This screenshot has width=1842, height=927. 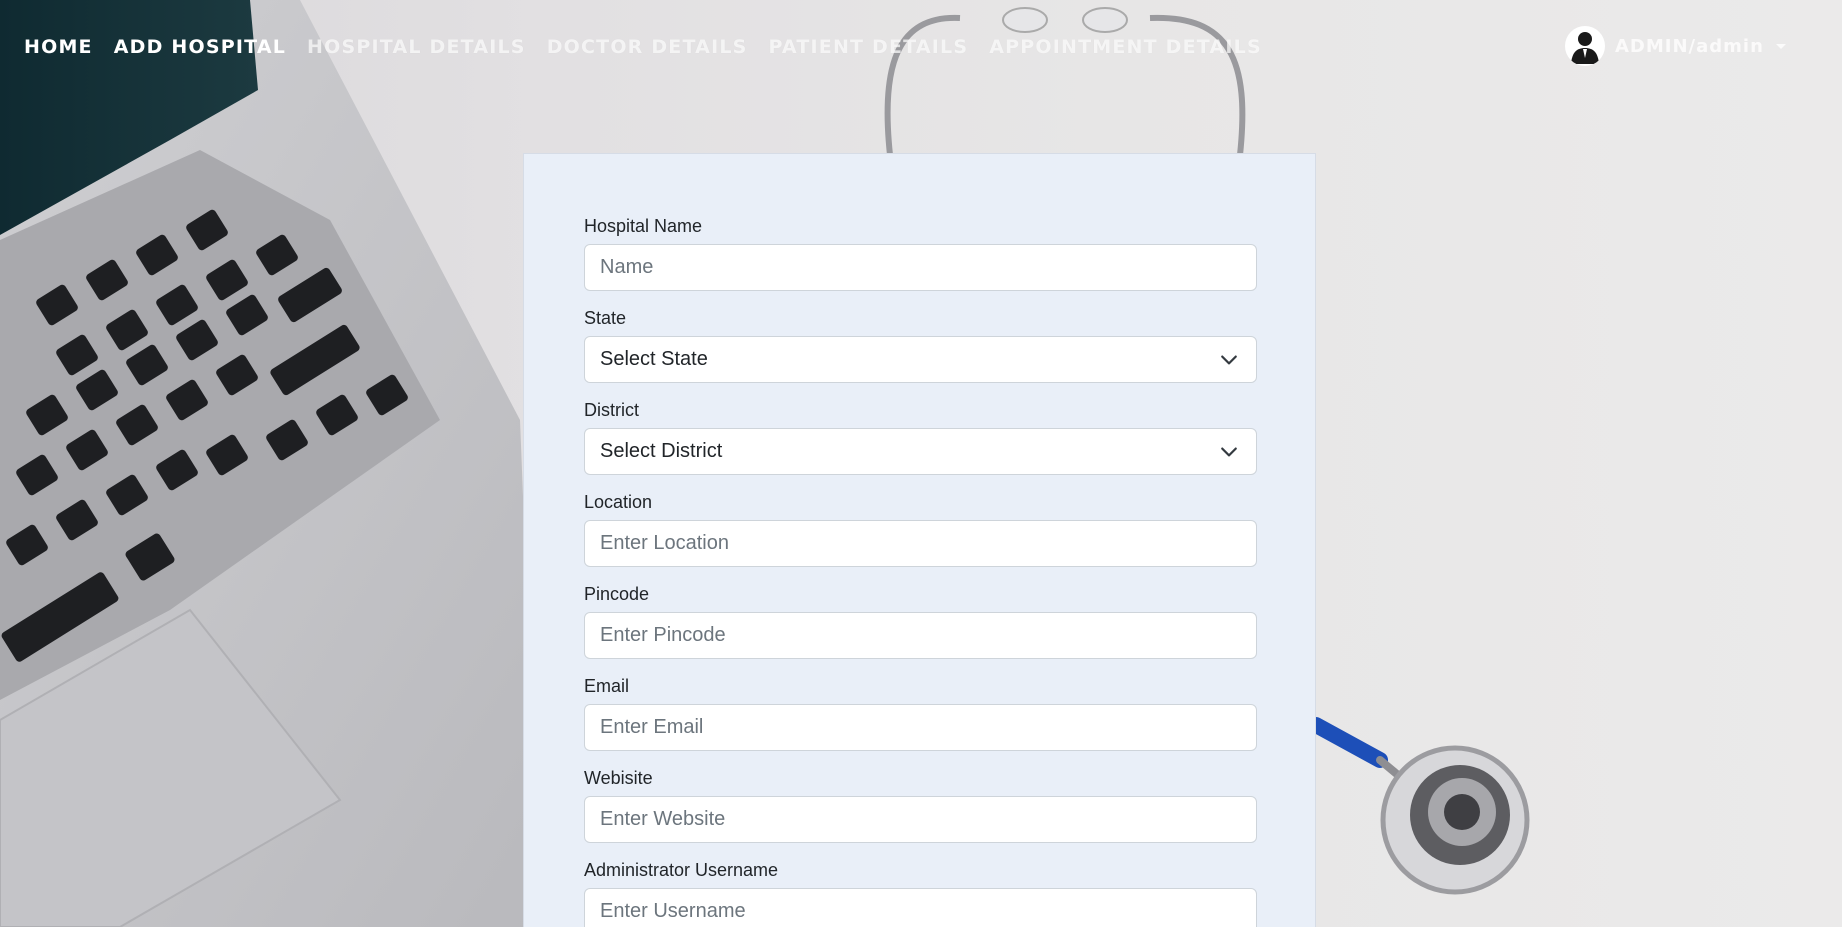 I want to click on user-avatar-icon, so click(x=1585, y=46).